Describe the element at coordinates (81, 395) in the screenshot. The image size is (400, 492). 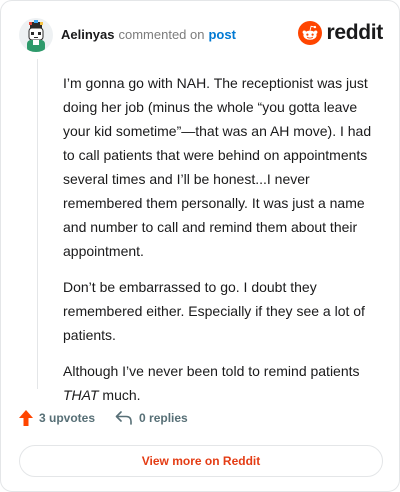
I see `comment-emphasis: THAT` at that location.